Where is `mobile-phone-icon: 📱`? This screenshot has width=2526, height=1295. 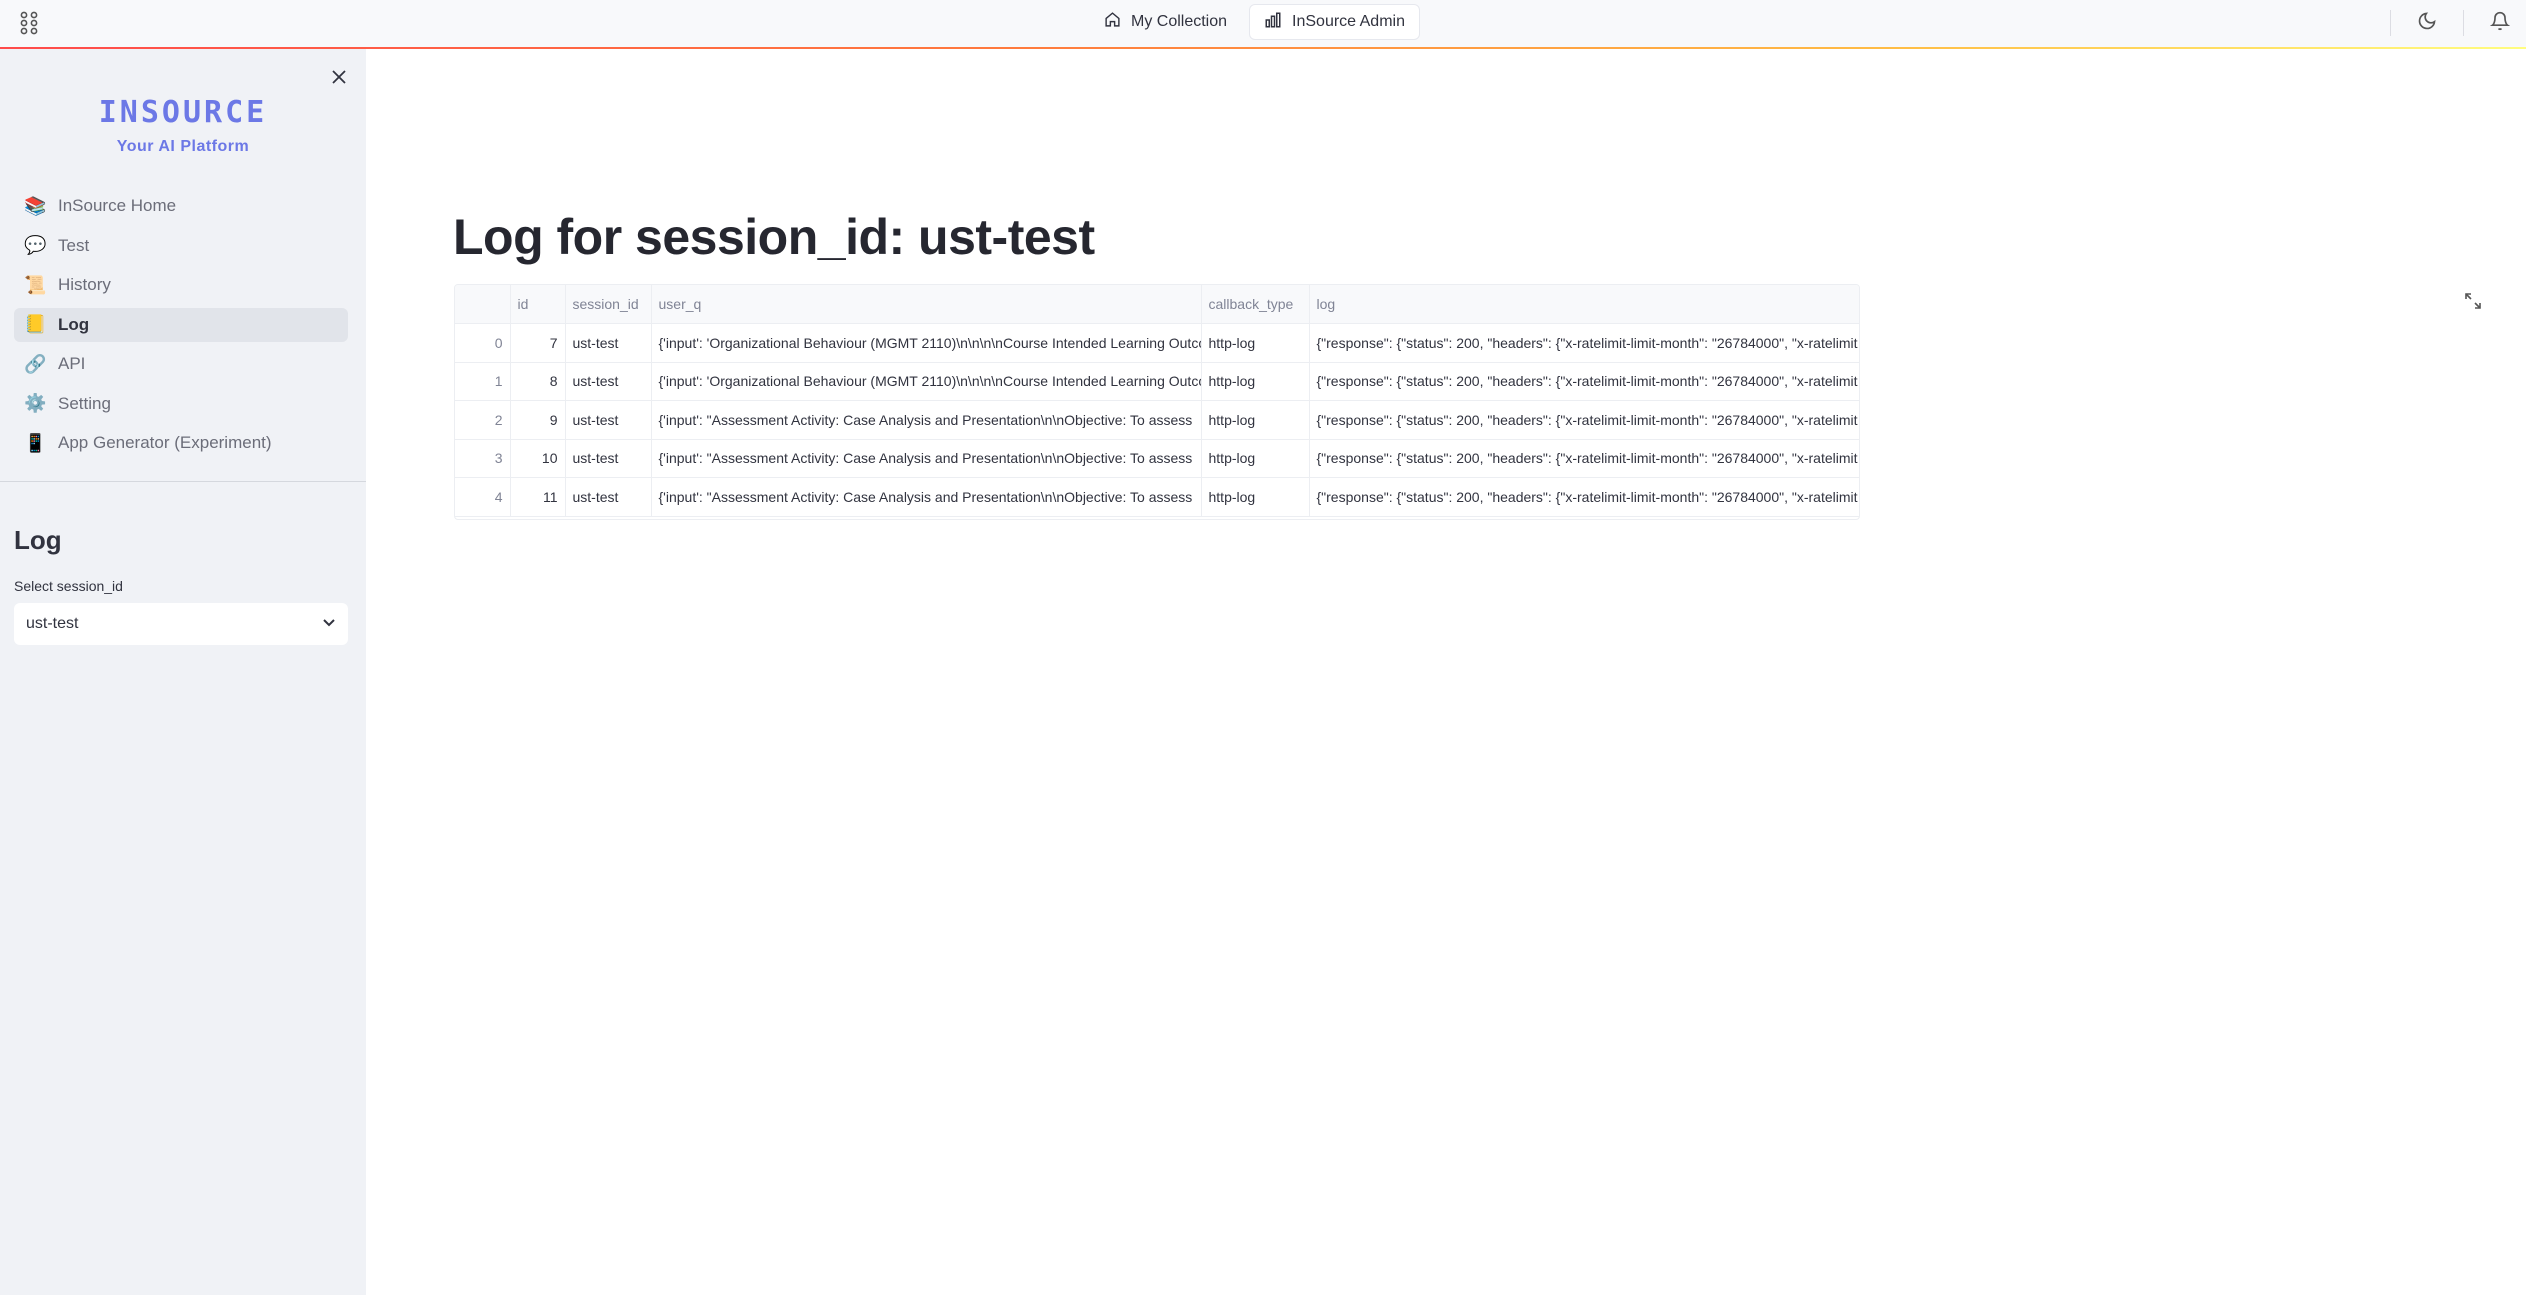
mobile-phone-icon: 📱 is located at coordinates (35, 442).